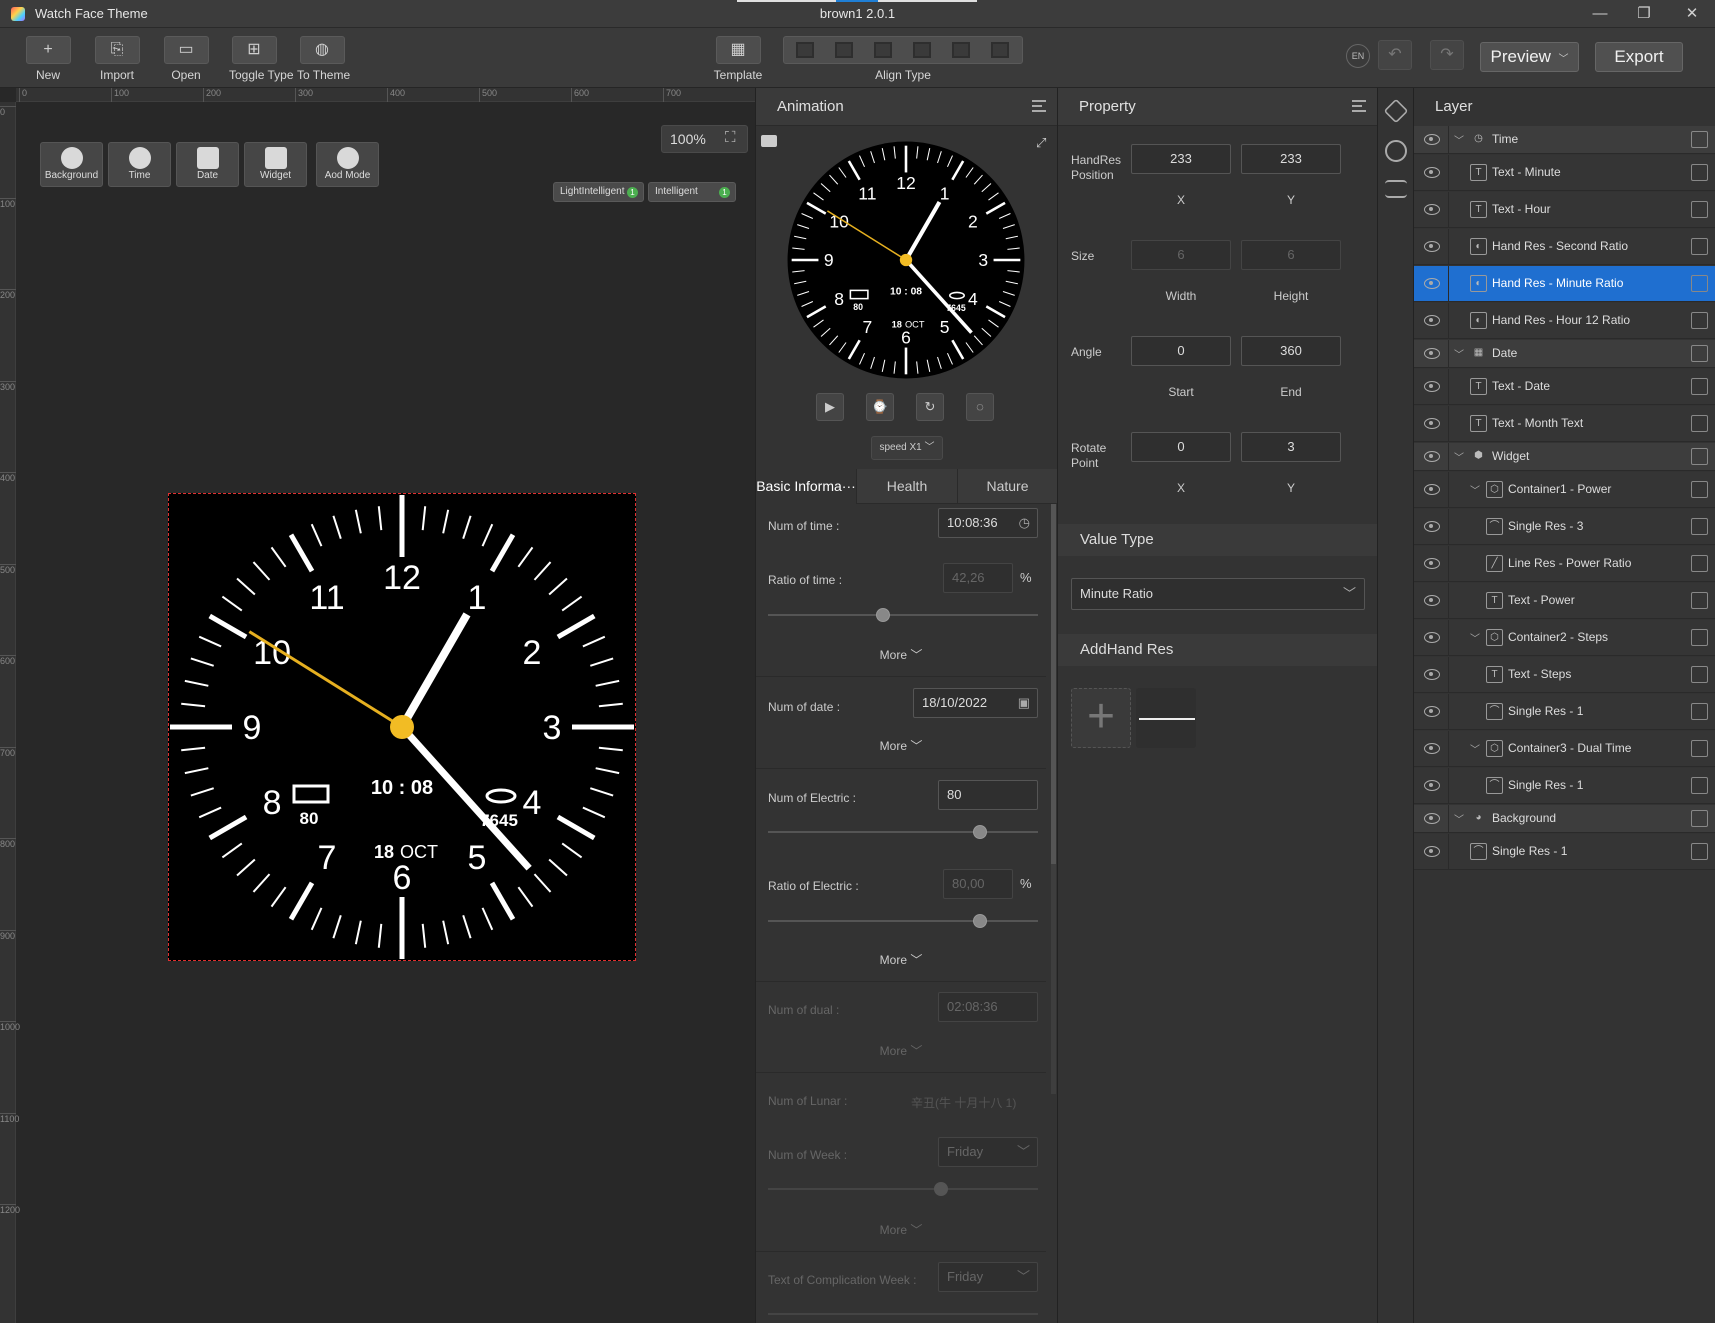 The image size is (1715, 1323). What do you see at coordinates (1529, 57) in the screenshot?
I see `preview-button: Preview ﹀` at bounding box center [1529, 57].